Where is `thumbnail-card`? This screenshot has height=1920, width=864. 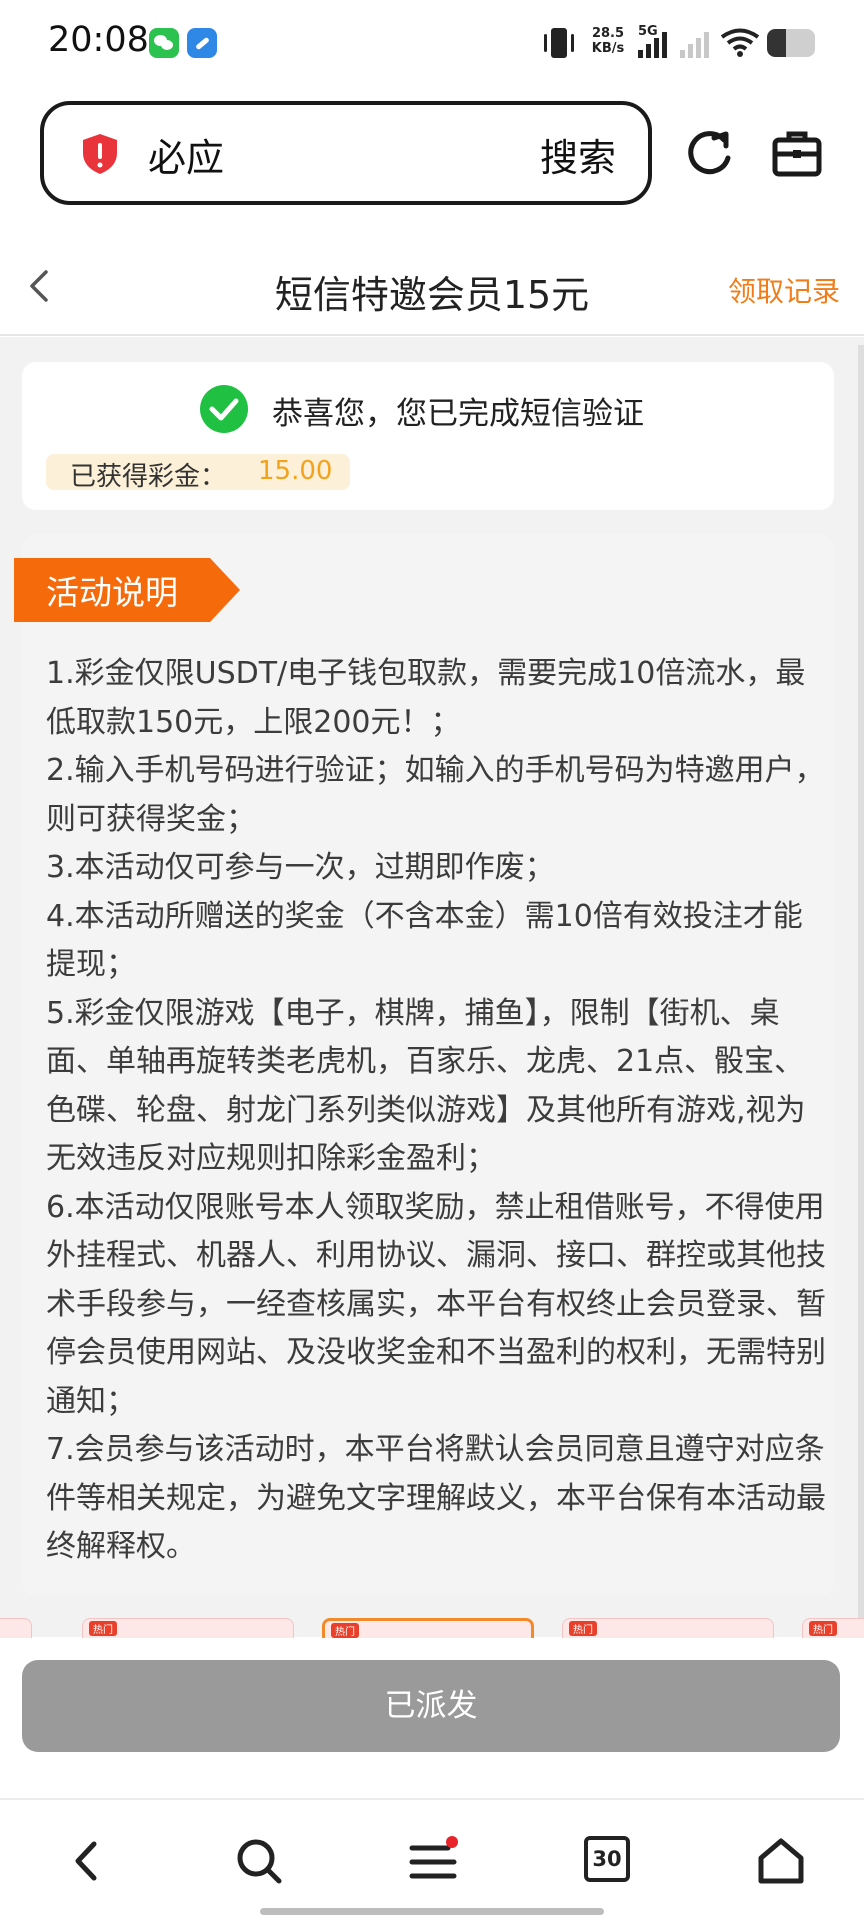 thumbnail-card is located at coordinates (16, 1628).